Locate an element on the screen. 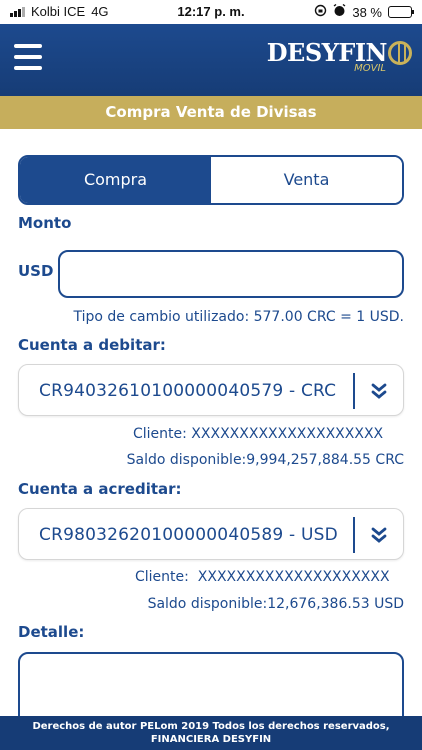 Image resolution: width=422 pixels, height=750 pixels. debit-account-label: Cuenta a debitar: is located at coordinates (92, 345).